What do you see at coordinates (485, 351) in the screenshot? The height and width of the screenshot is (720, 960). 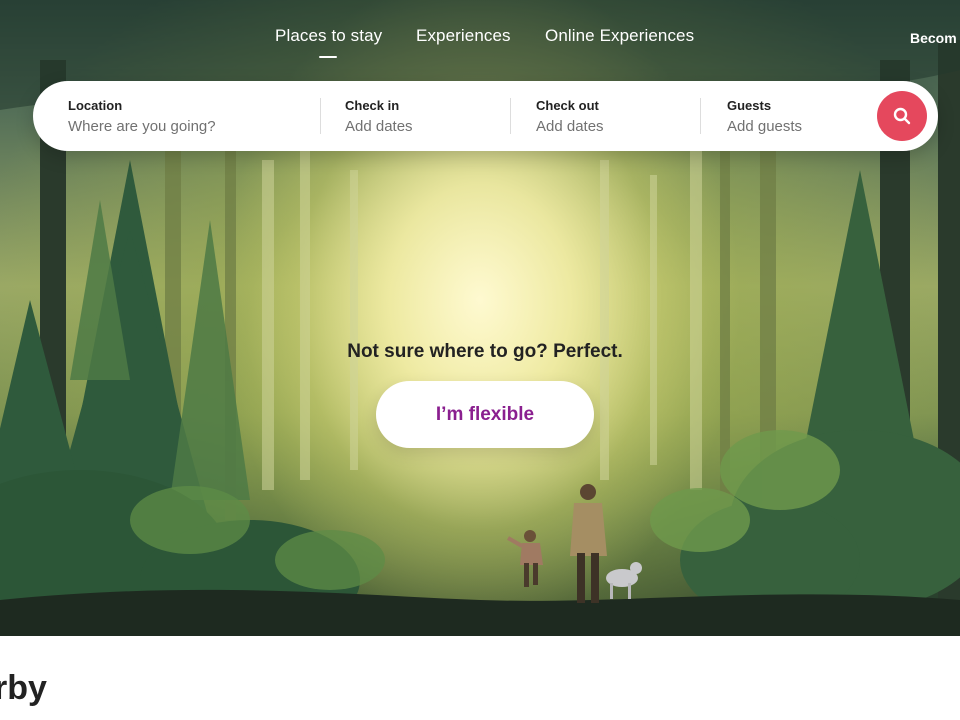 I see `hero-tagline: Not sure where to go? Perfect.` at bounding box center [485, 351].